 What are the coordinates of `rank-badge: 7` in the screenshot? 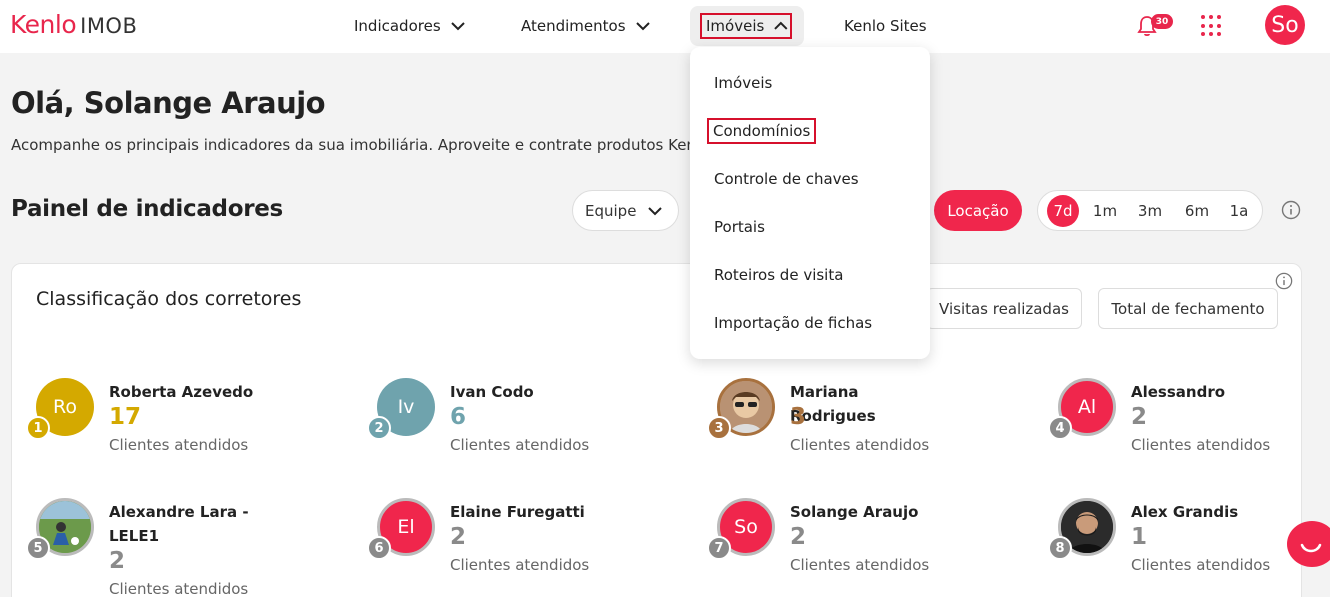 It's located at (719, 548).